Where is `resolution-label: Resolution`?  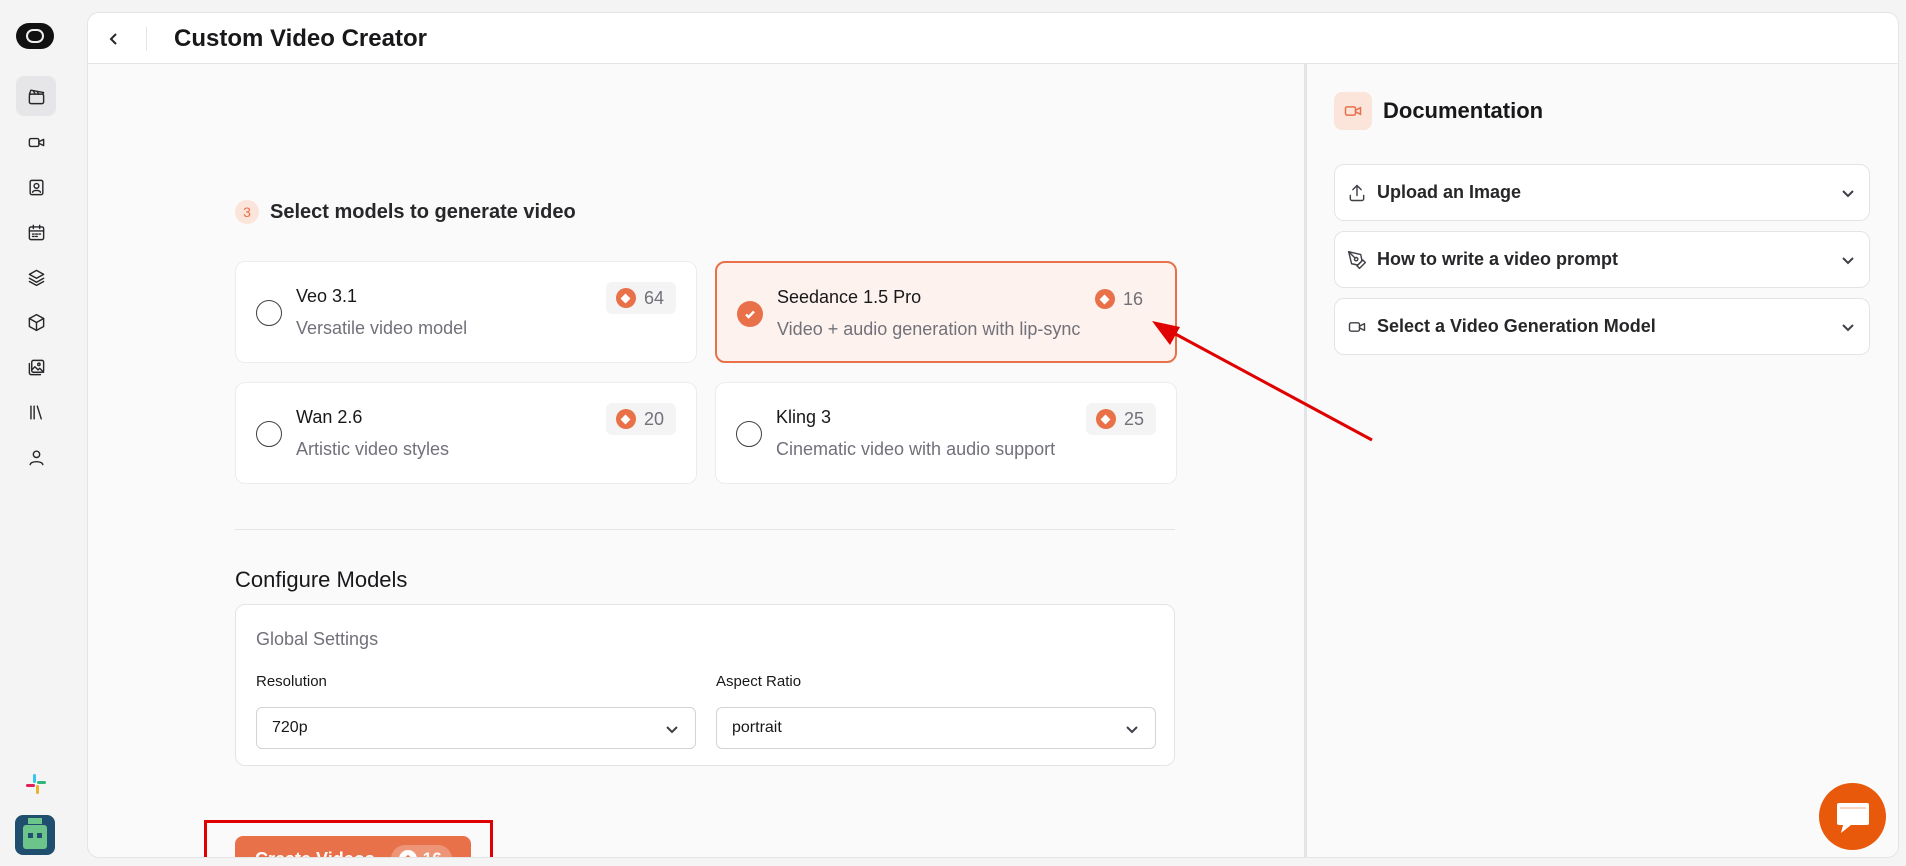 resolution-label: Resolution is located at coordinates (291, 681).